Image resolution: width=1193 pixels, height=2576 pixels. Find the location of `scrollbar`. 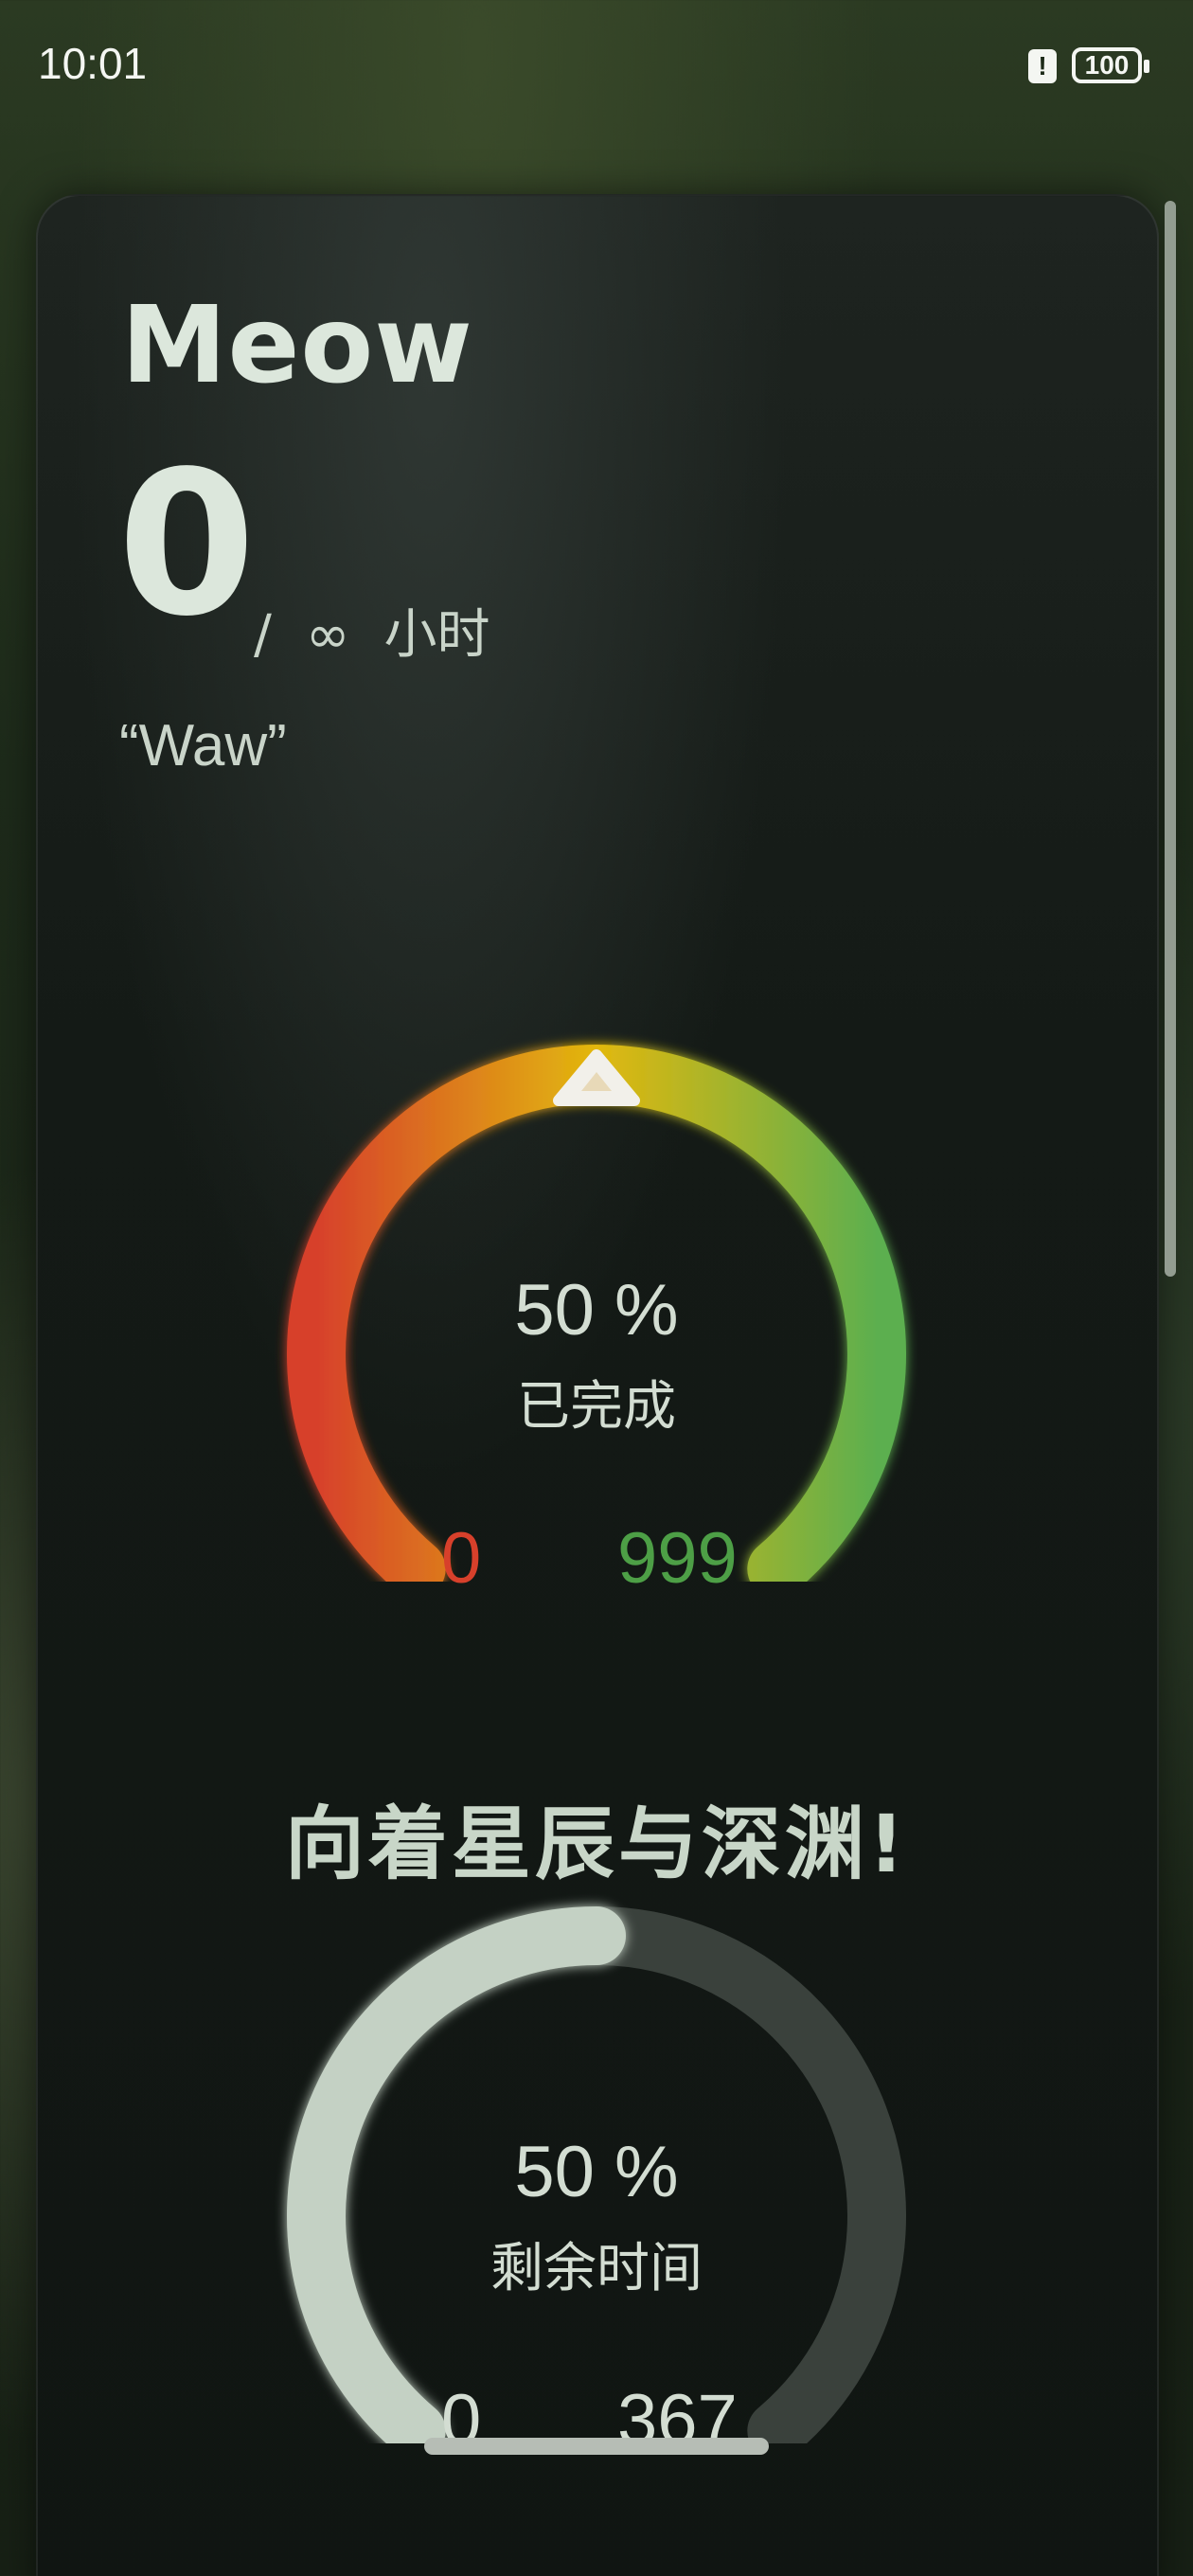

scrollbar is located at coordinates (1170, 739).